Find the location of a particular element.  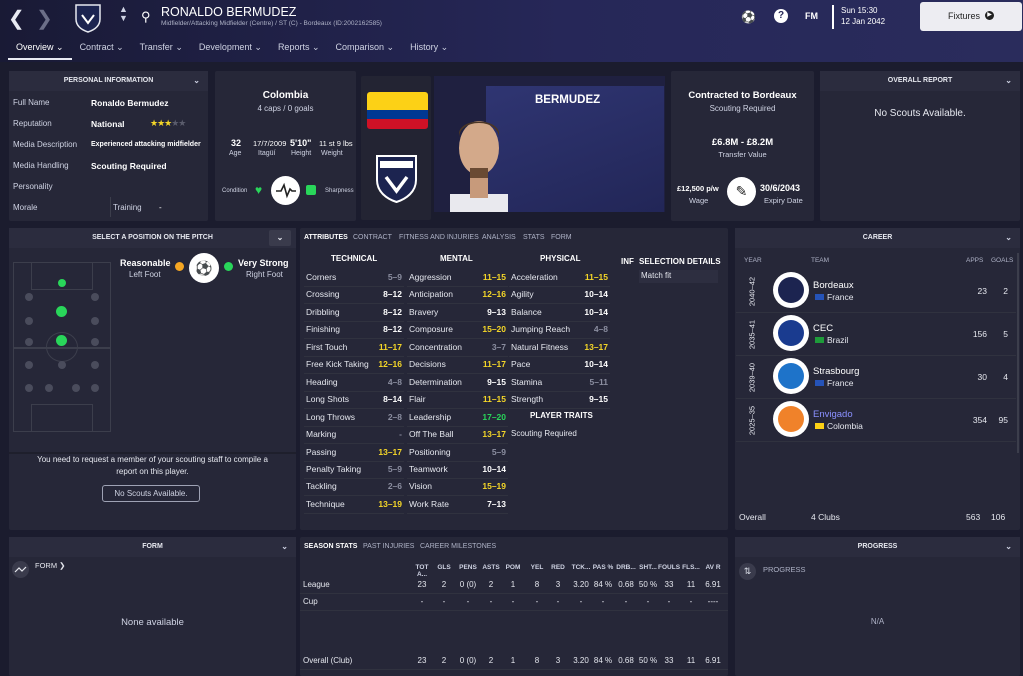

technical-attr-value: 12–16 is located at coordinates (390, 364).